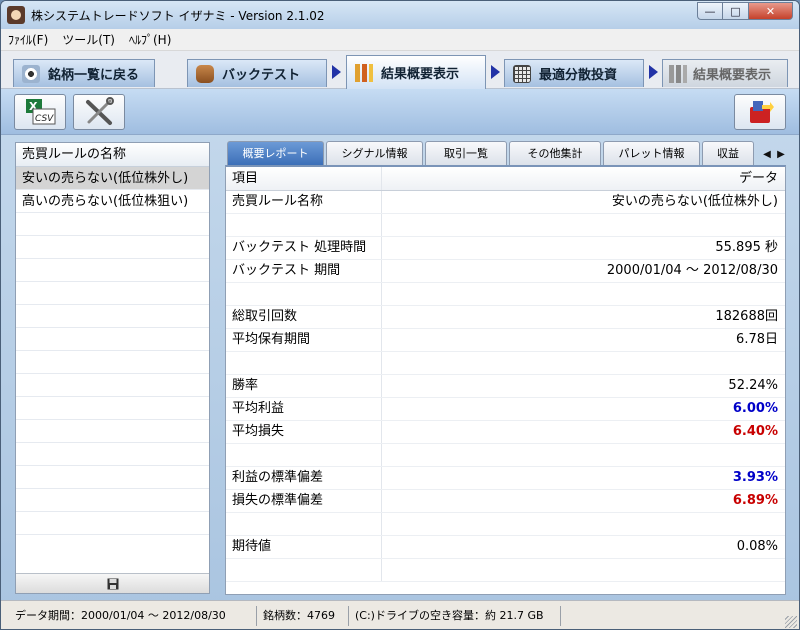 The image size is (800, 630). Describe the element at coordinates (505, 501) in the screenshot. I see `table-row: 損失の標準偏差 6.89%` at that location.